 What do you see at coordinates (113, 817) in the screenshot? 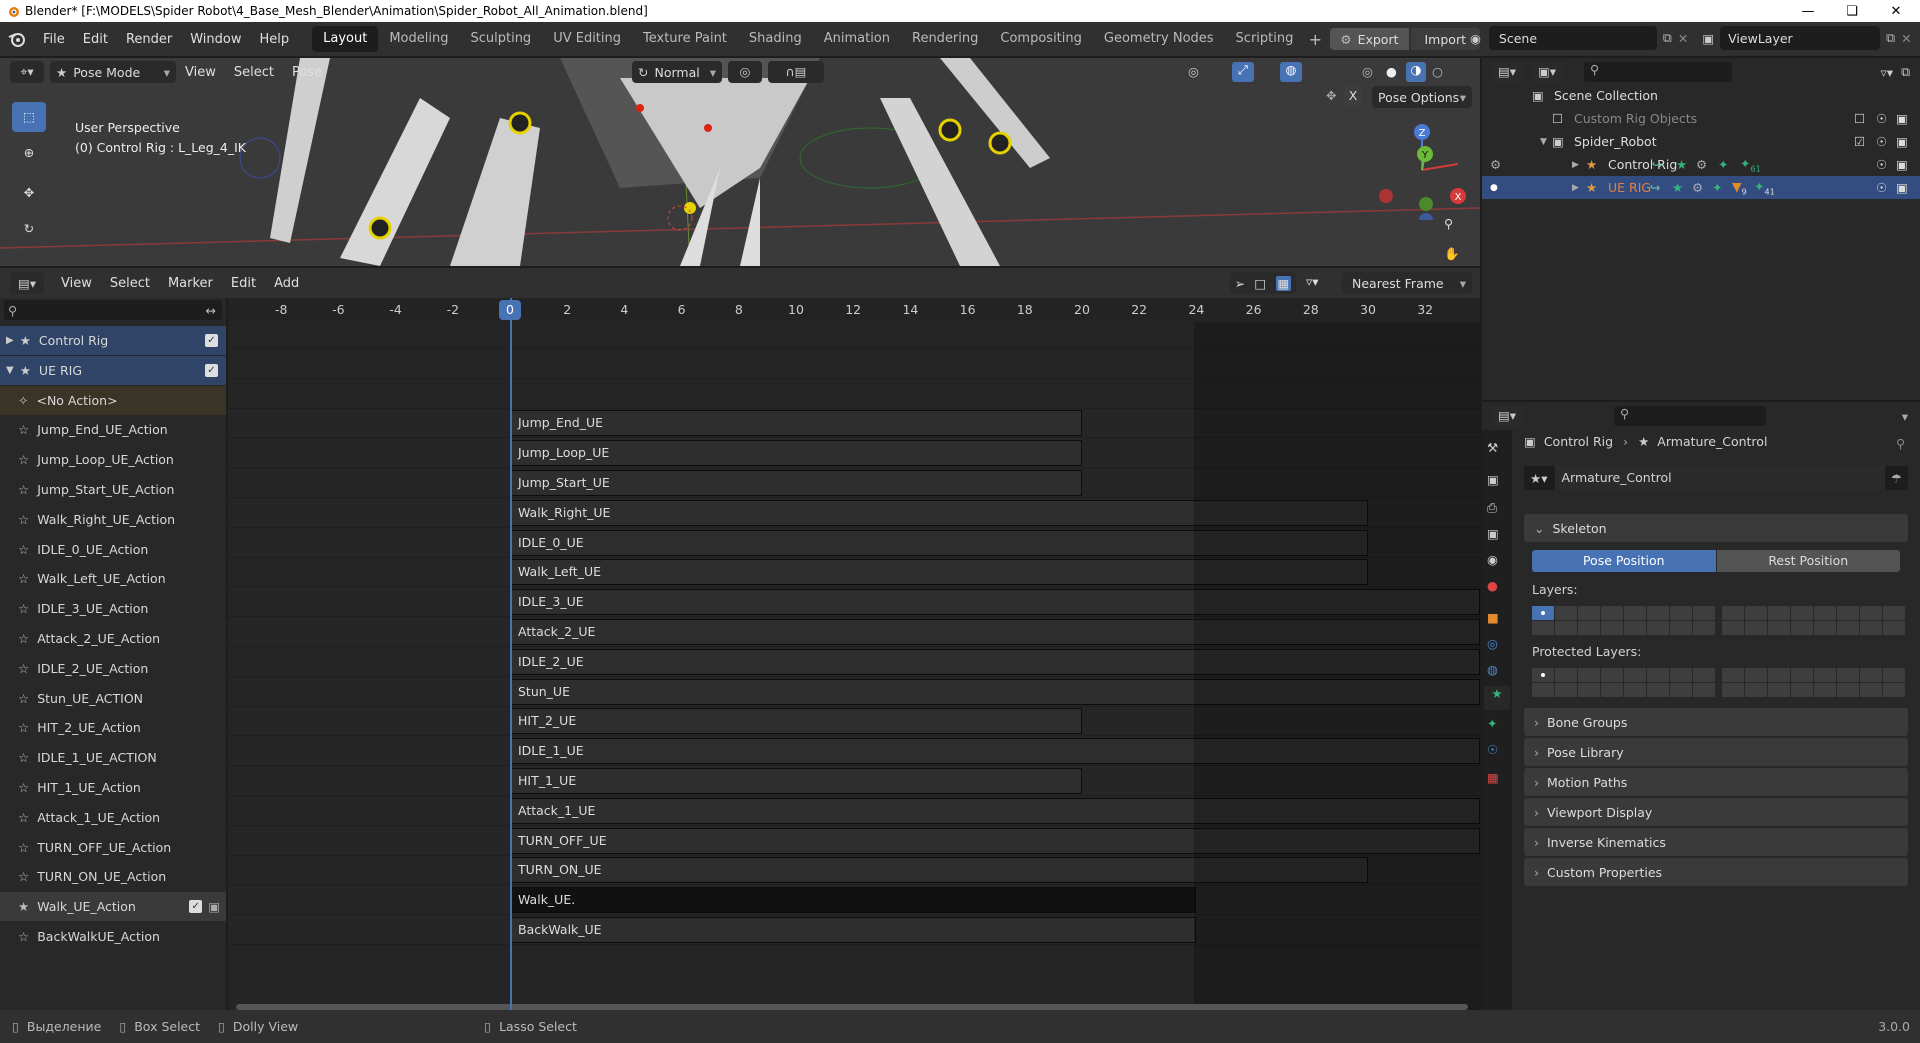
I see `channel-track-row: ☆ Attack_1_UE_Action` at bounding box center [113, 817].